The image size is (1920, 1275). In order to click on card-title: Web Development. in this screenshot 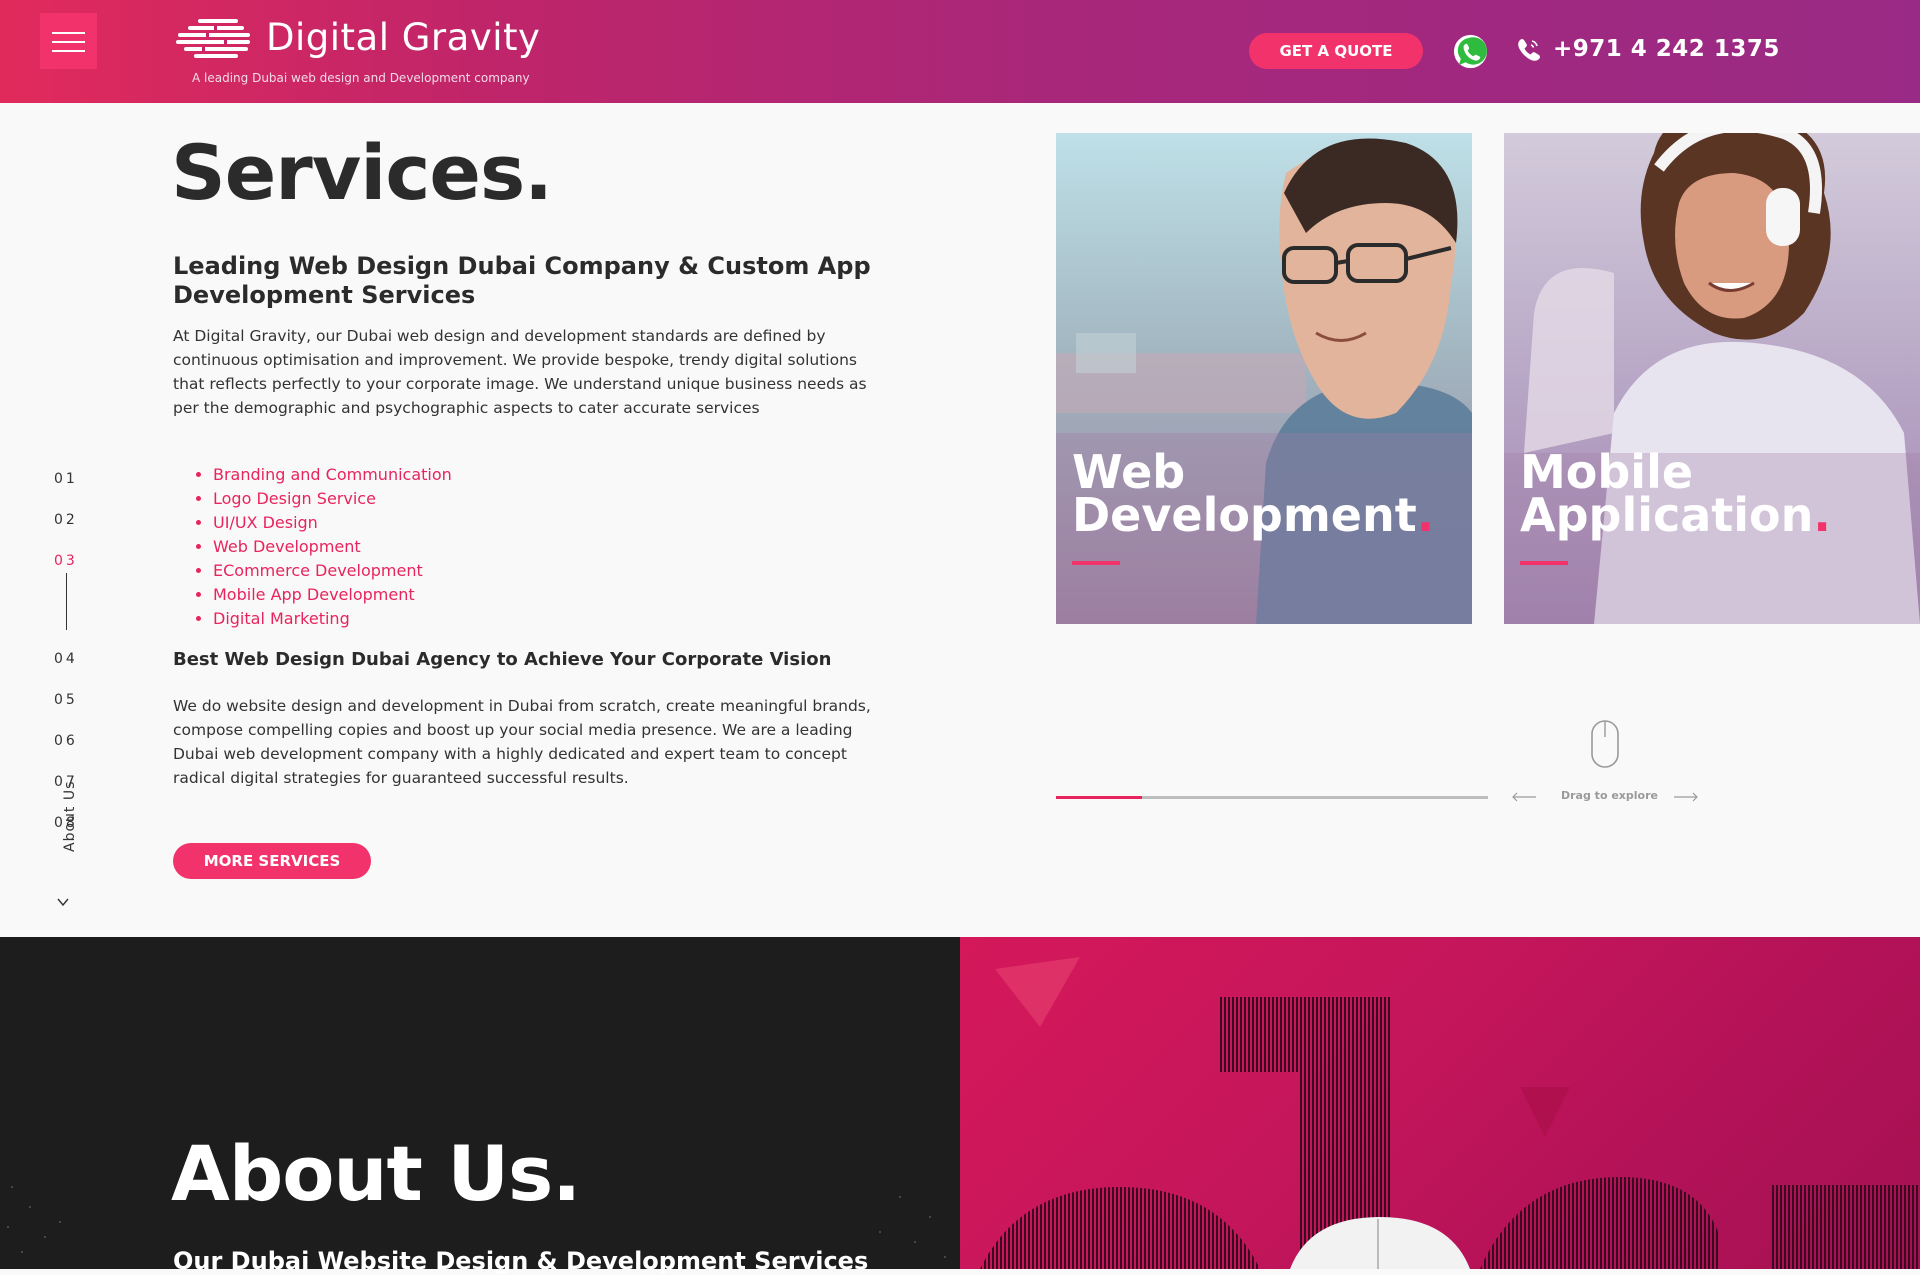, I will do `click(1253, 493)`.